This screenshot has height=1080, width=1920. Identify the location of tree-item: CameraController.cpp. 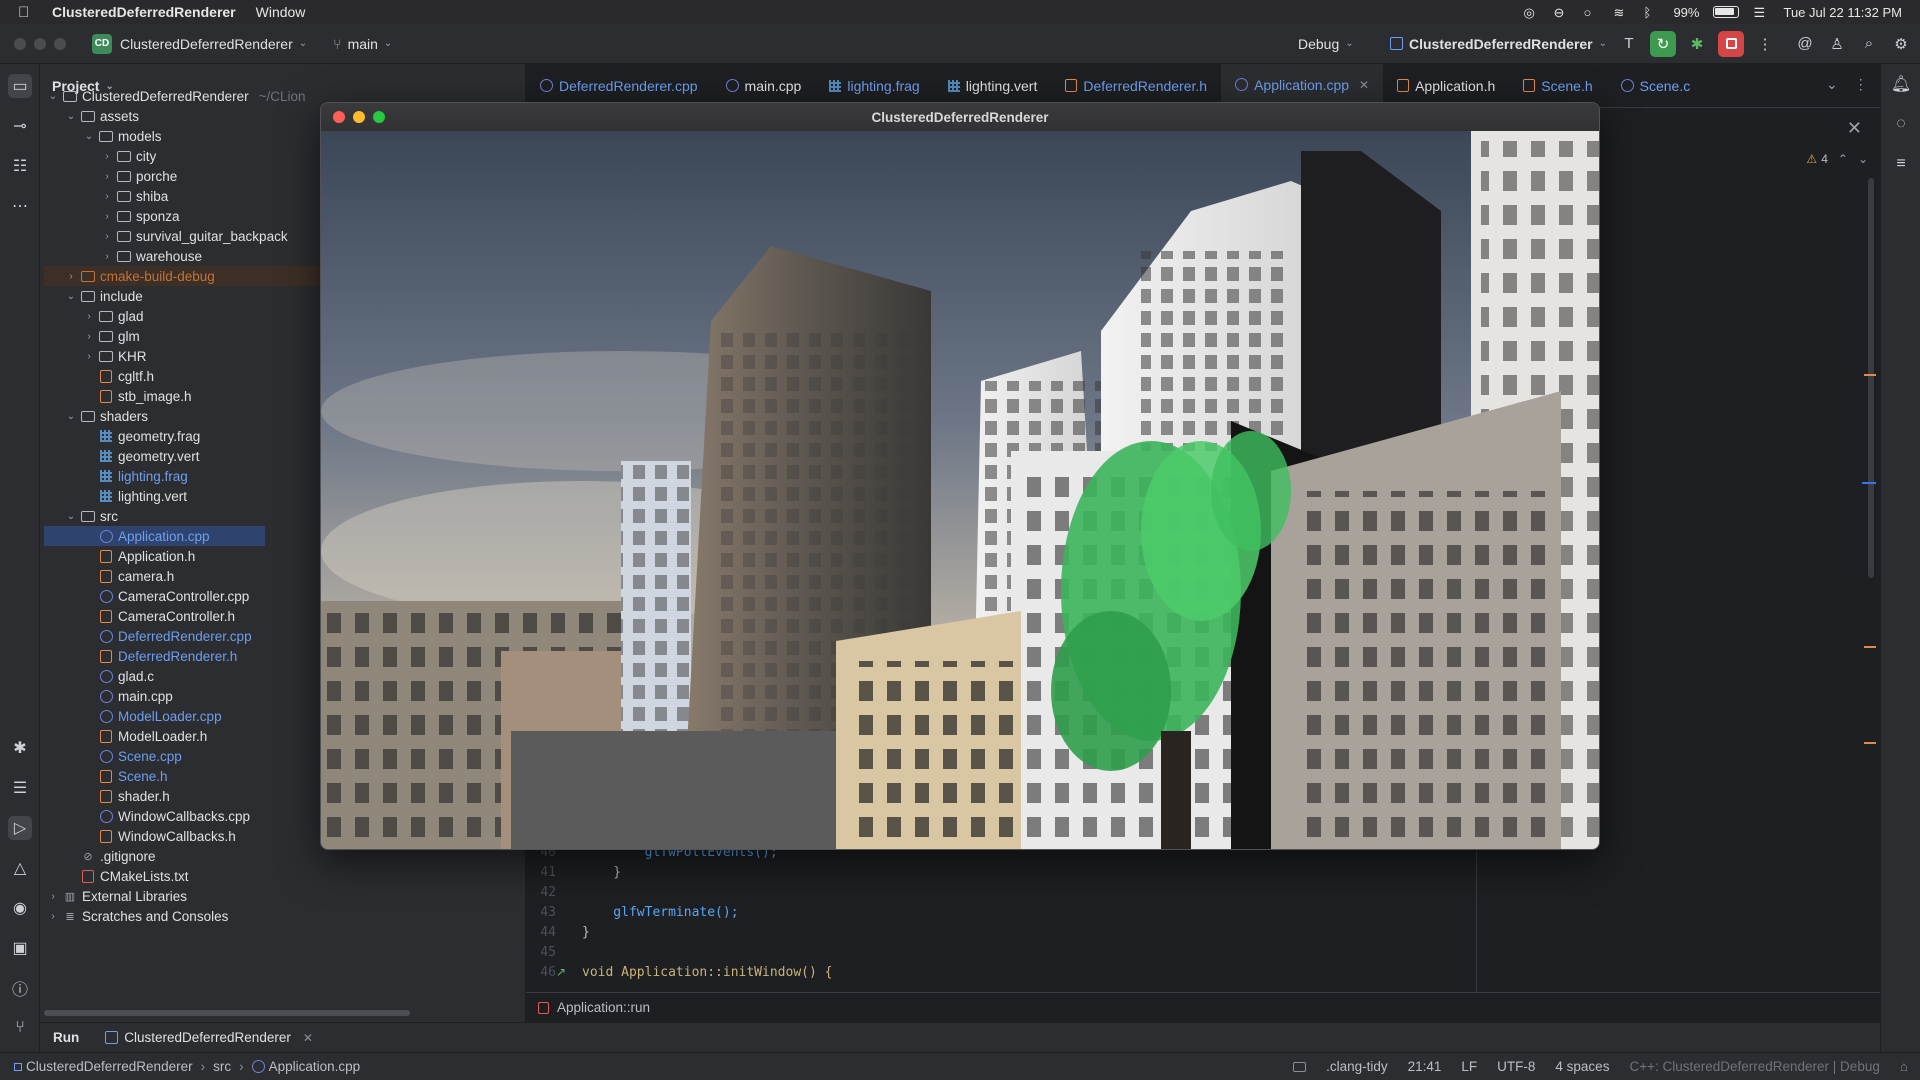
(146, 596).